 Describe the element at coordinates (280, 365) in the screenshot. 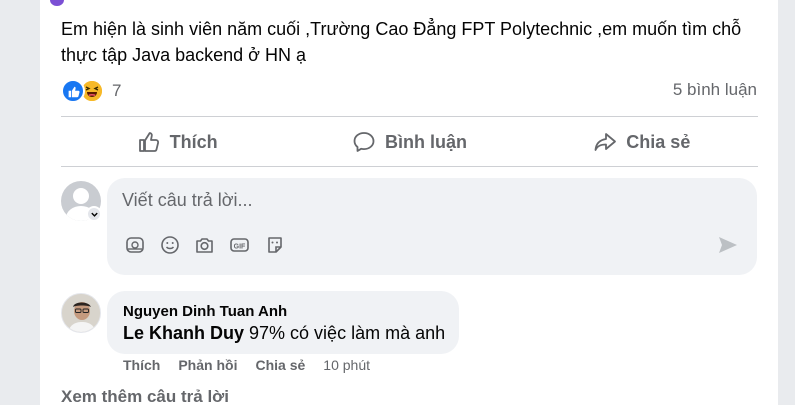

I see `reply-share-button: Chia sẻ` at that location.